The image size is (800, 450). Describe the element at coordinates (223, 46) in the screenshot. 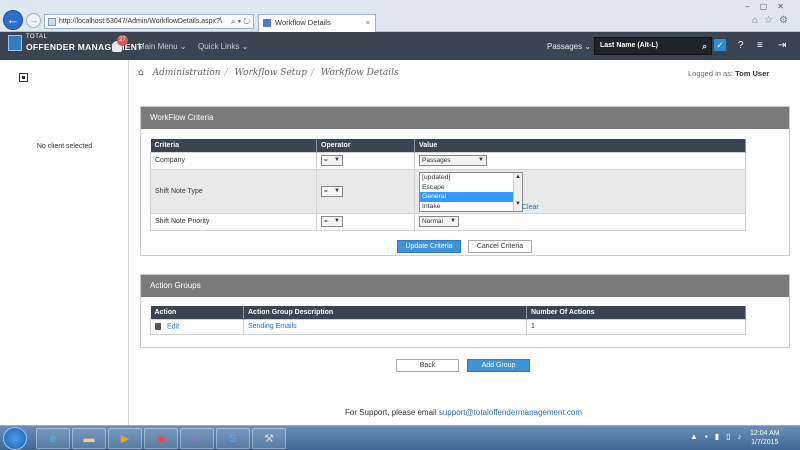

I see `quick-links-menu: Quick Links ⌄` at that location.